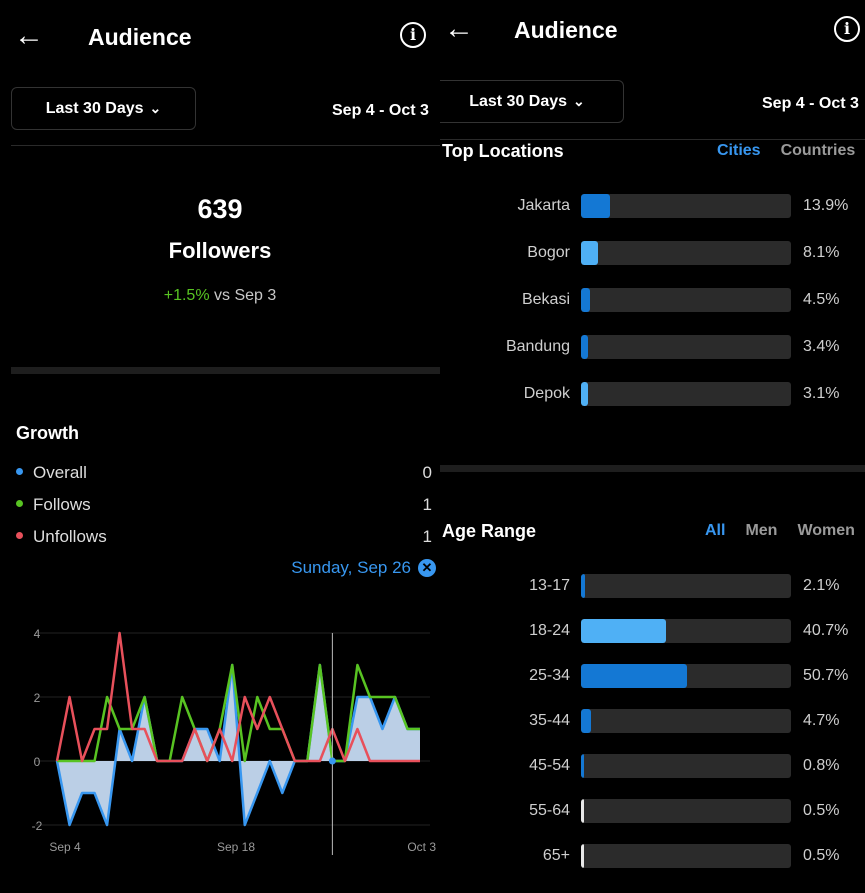  Describe the element at coordinates (65, 847) in the screenshot. I see `x-tick-label: Sep 4` at that location.